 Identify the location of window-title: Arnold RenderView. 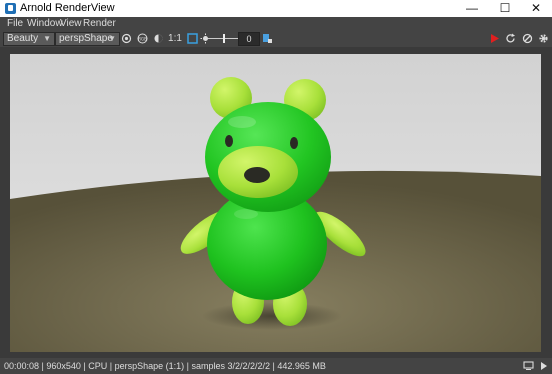
(67, 8).